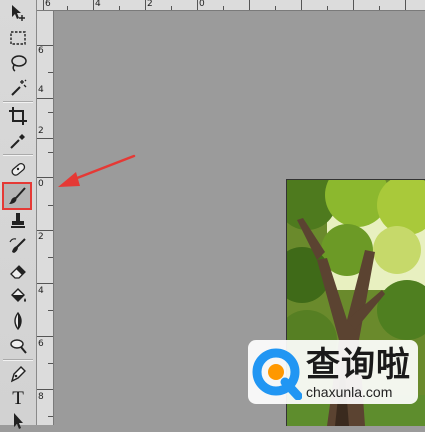 This screenshot has height=432, width=425. I want to click on vertical-ruler: 6 4 2 0 2 4 6 8, so click(45, 218).